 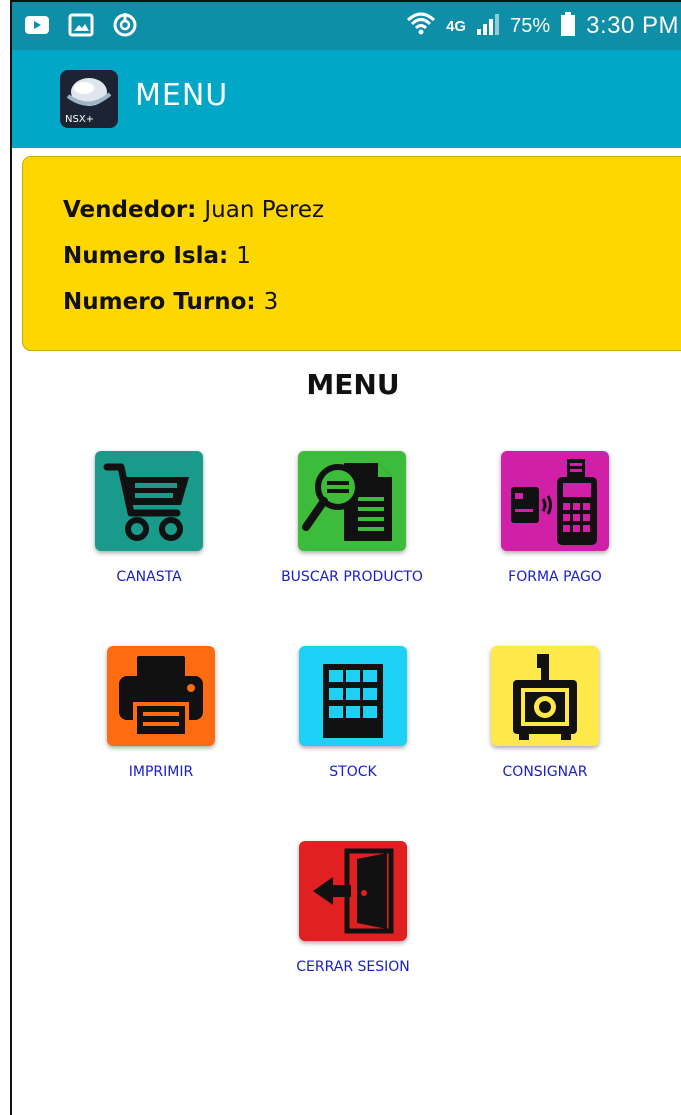 I want to click on island-row: Numero Isla: 1, so click(x=157, y=256).